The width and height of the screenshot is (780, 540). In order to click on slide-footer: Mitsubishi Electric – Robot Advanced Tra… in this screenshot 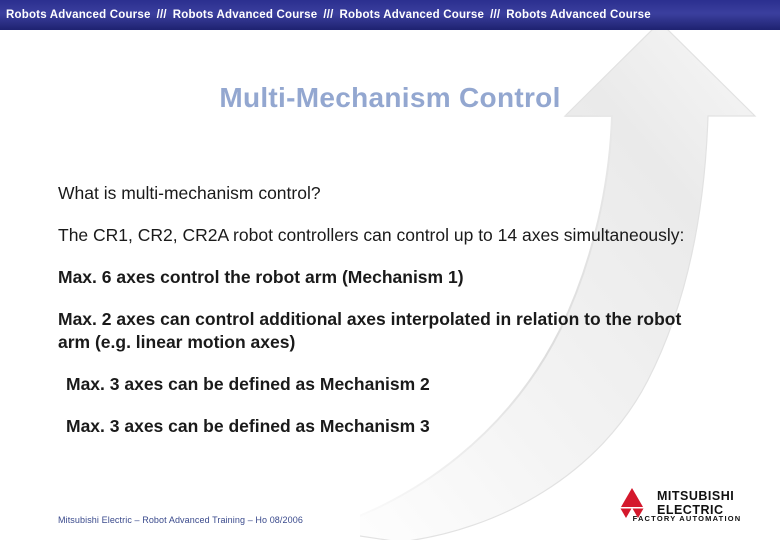, I will do `click(180, 520)`.